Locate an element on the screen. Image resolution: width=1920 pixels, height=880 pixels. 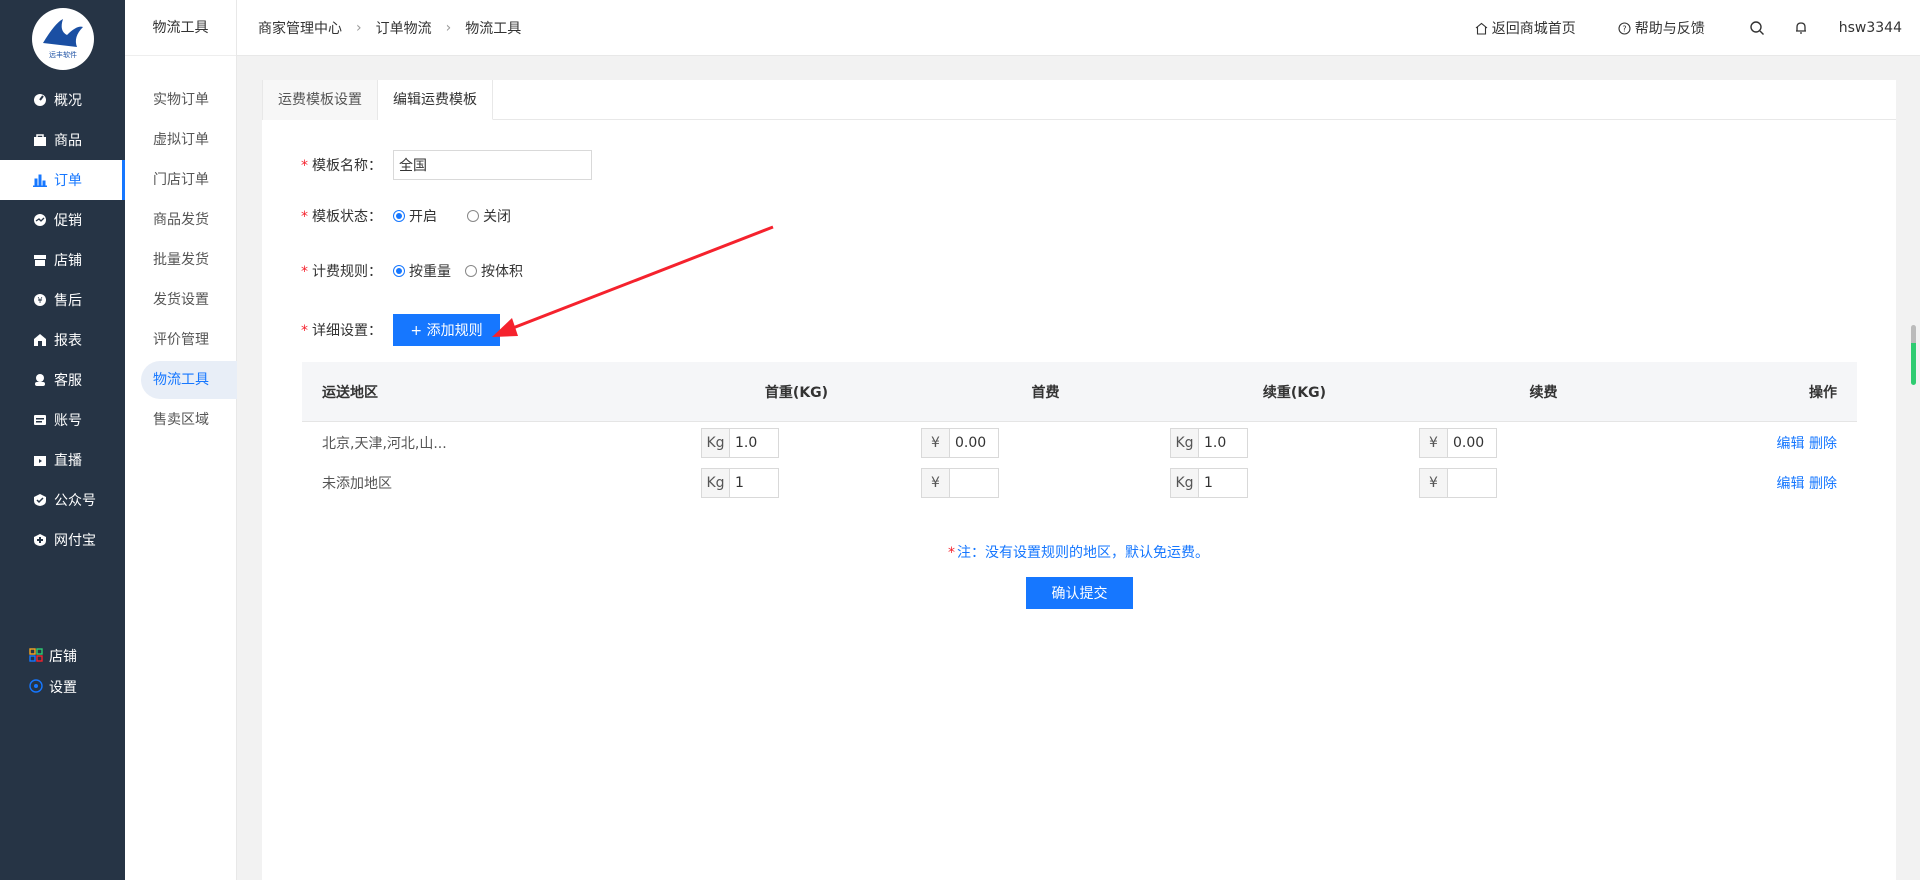
rule-radio-volume: 按体积 is located at coordinates (494, 271).